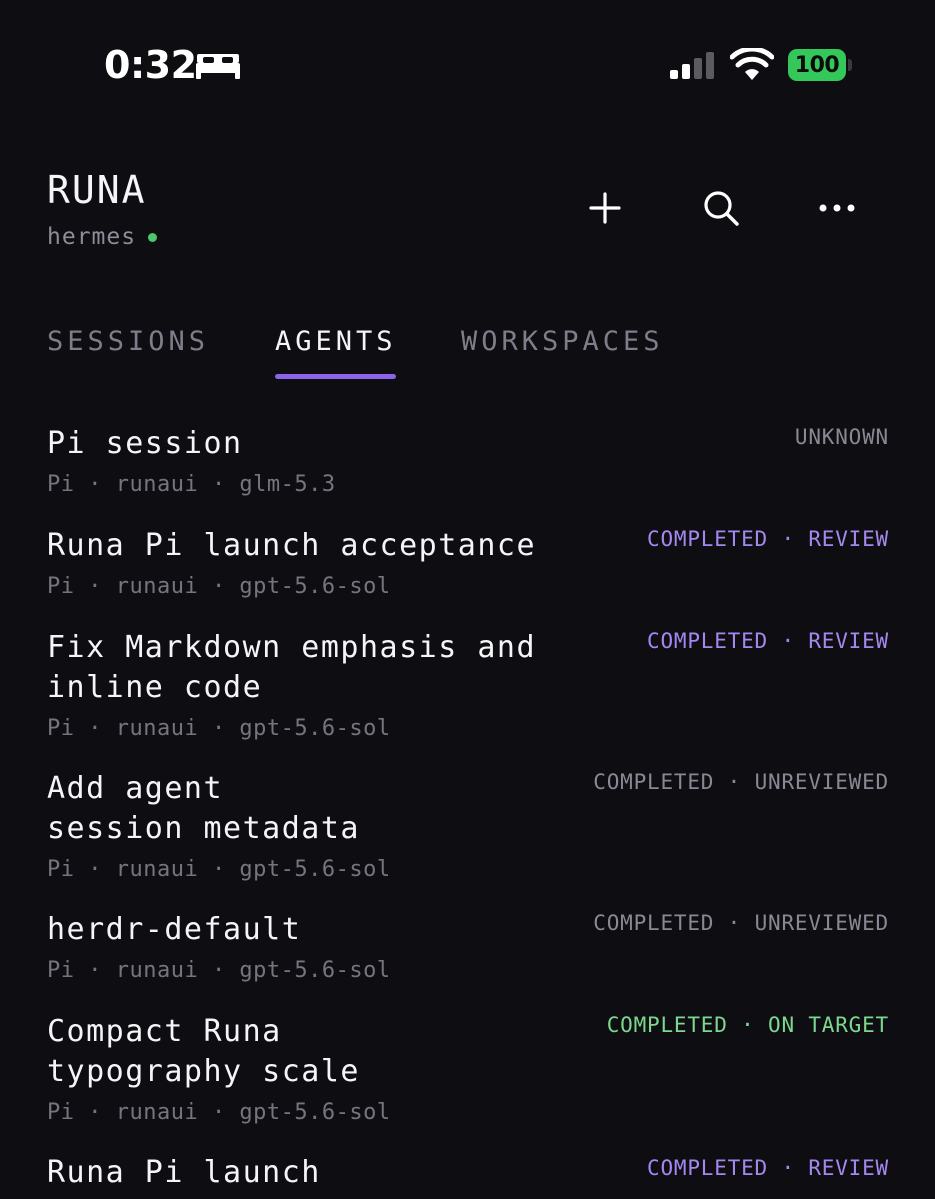 Image resolution: width=935 pixels, height=1199 pixels. What do you see at coordinates (468, 464) in the screenshot?
I see `list-item: Pi session Pi · runaui · glm-5.3 UNKNOWN` at bounding box center [468, 464].